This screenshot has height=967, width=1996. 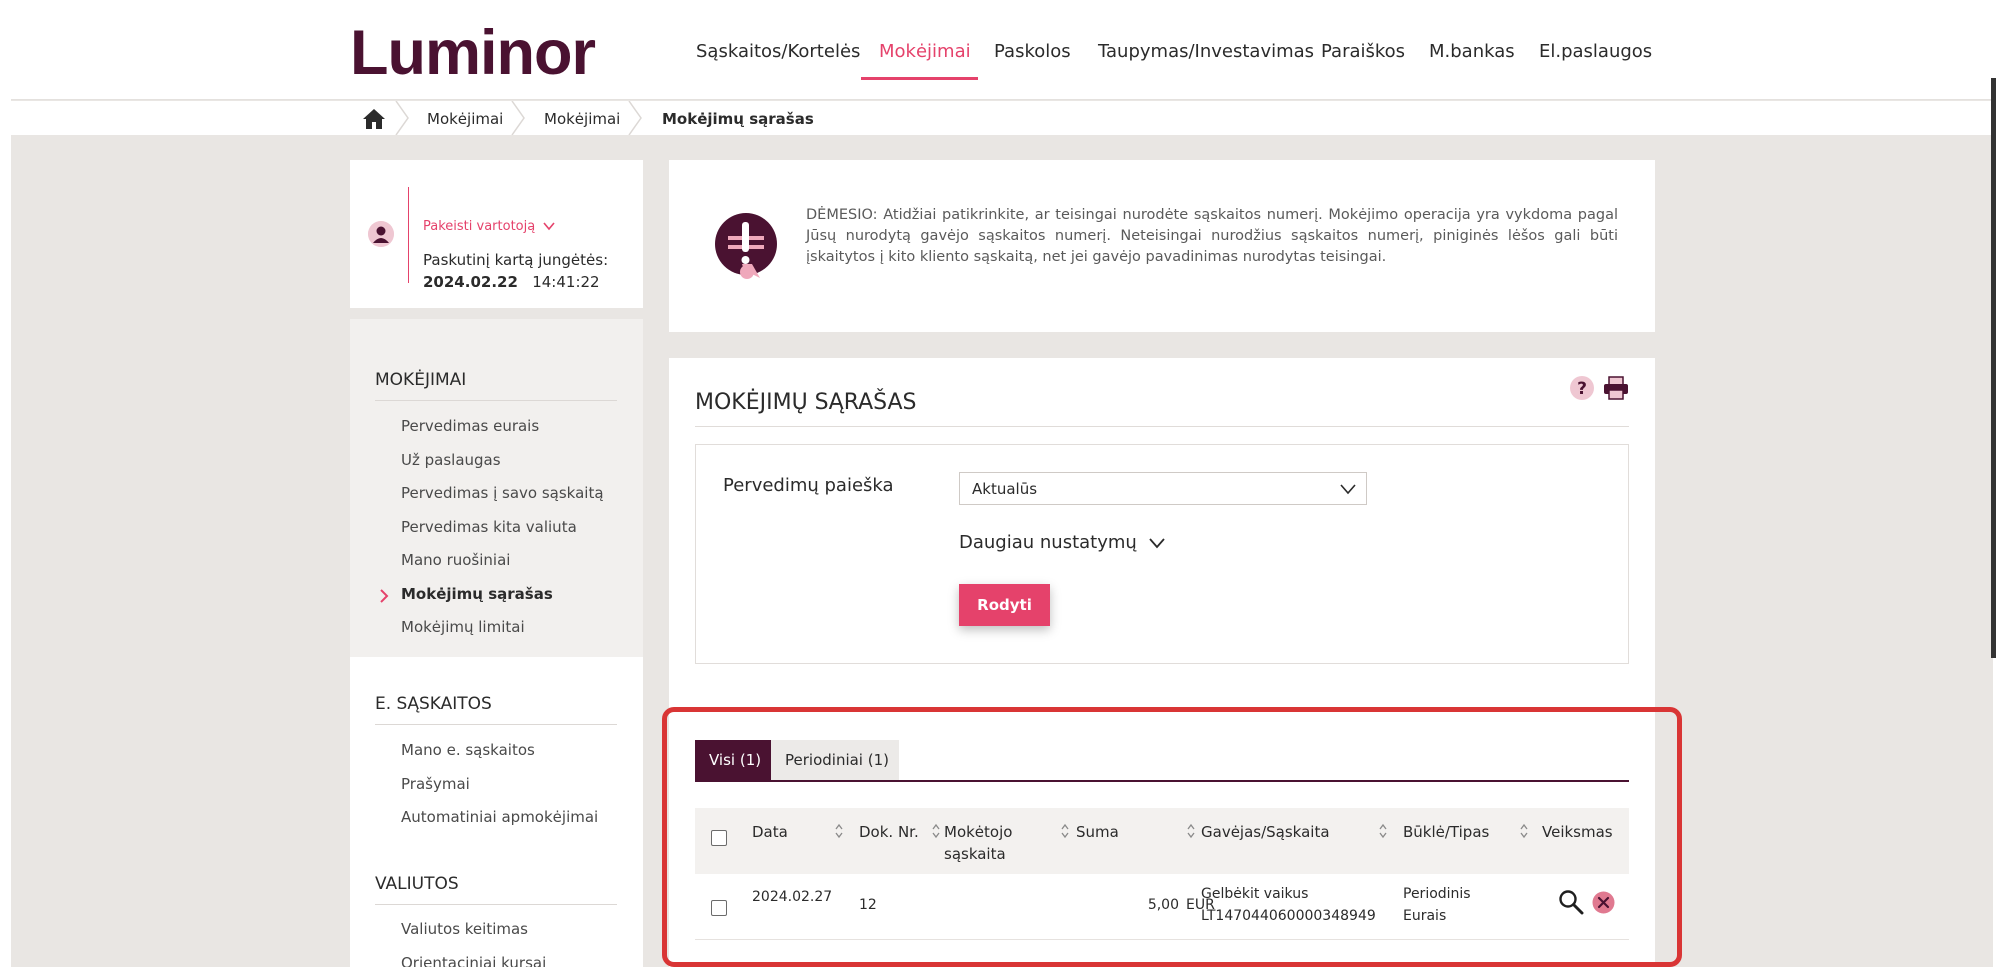 I want to click on column-date: Data, so click(x=770, y=832).